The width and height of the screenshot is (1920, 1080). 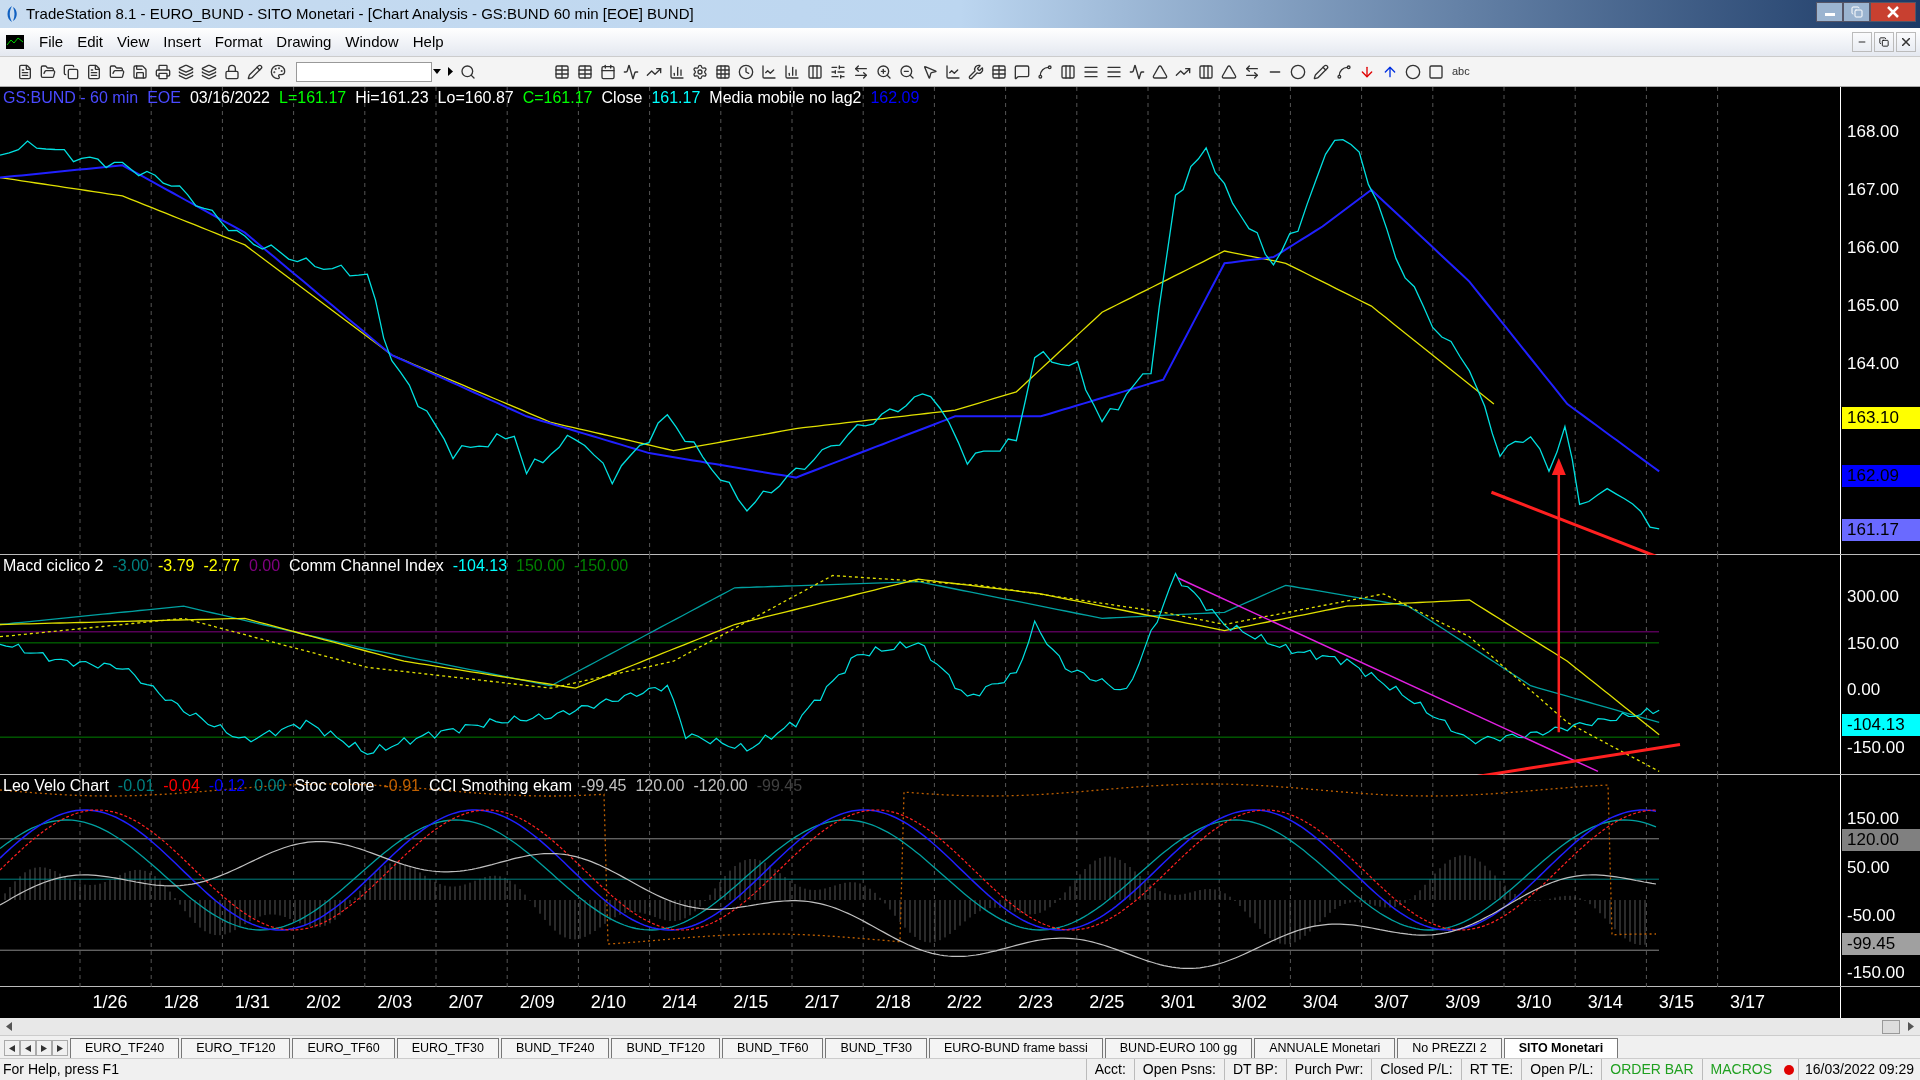 I want to click on legend-text: -0.12, so click(x=227, y=786).